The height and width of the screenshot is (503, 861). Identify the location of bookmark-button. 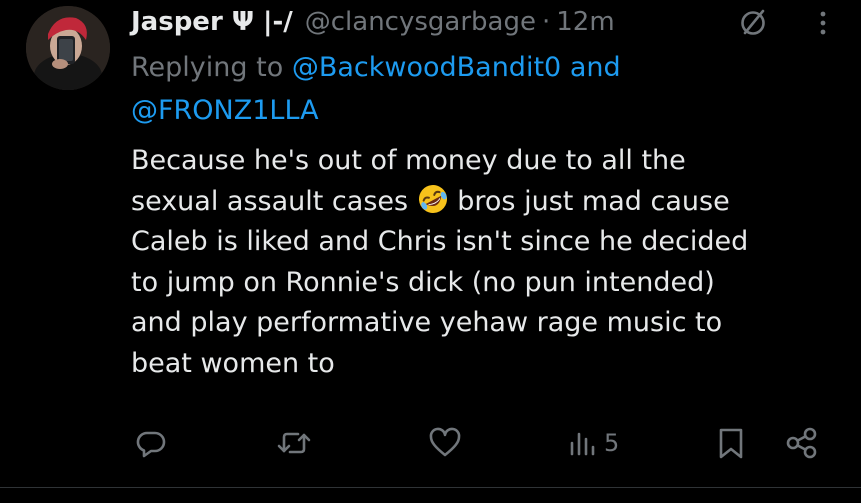
(731, 443).